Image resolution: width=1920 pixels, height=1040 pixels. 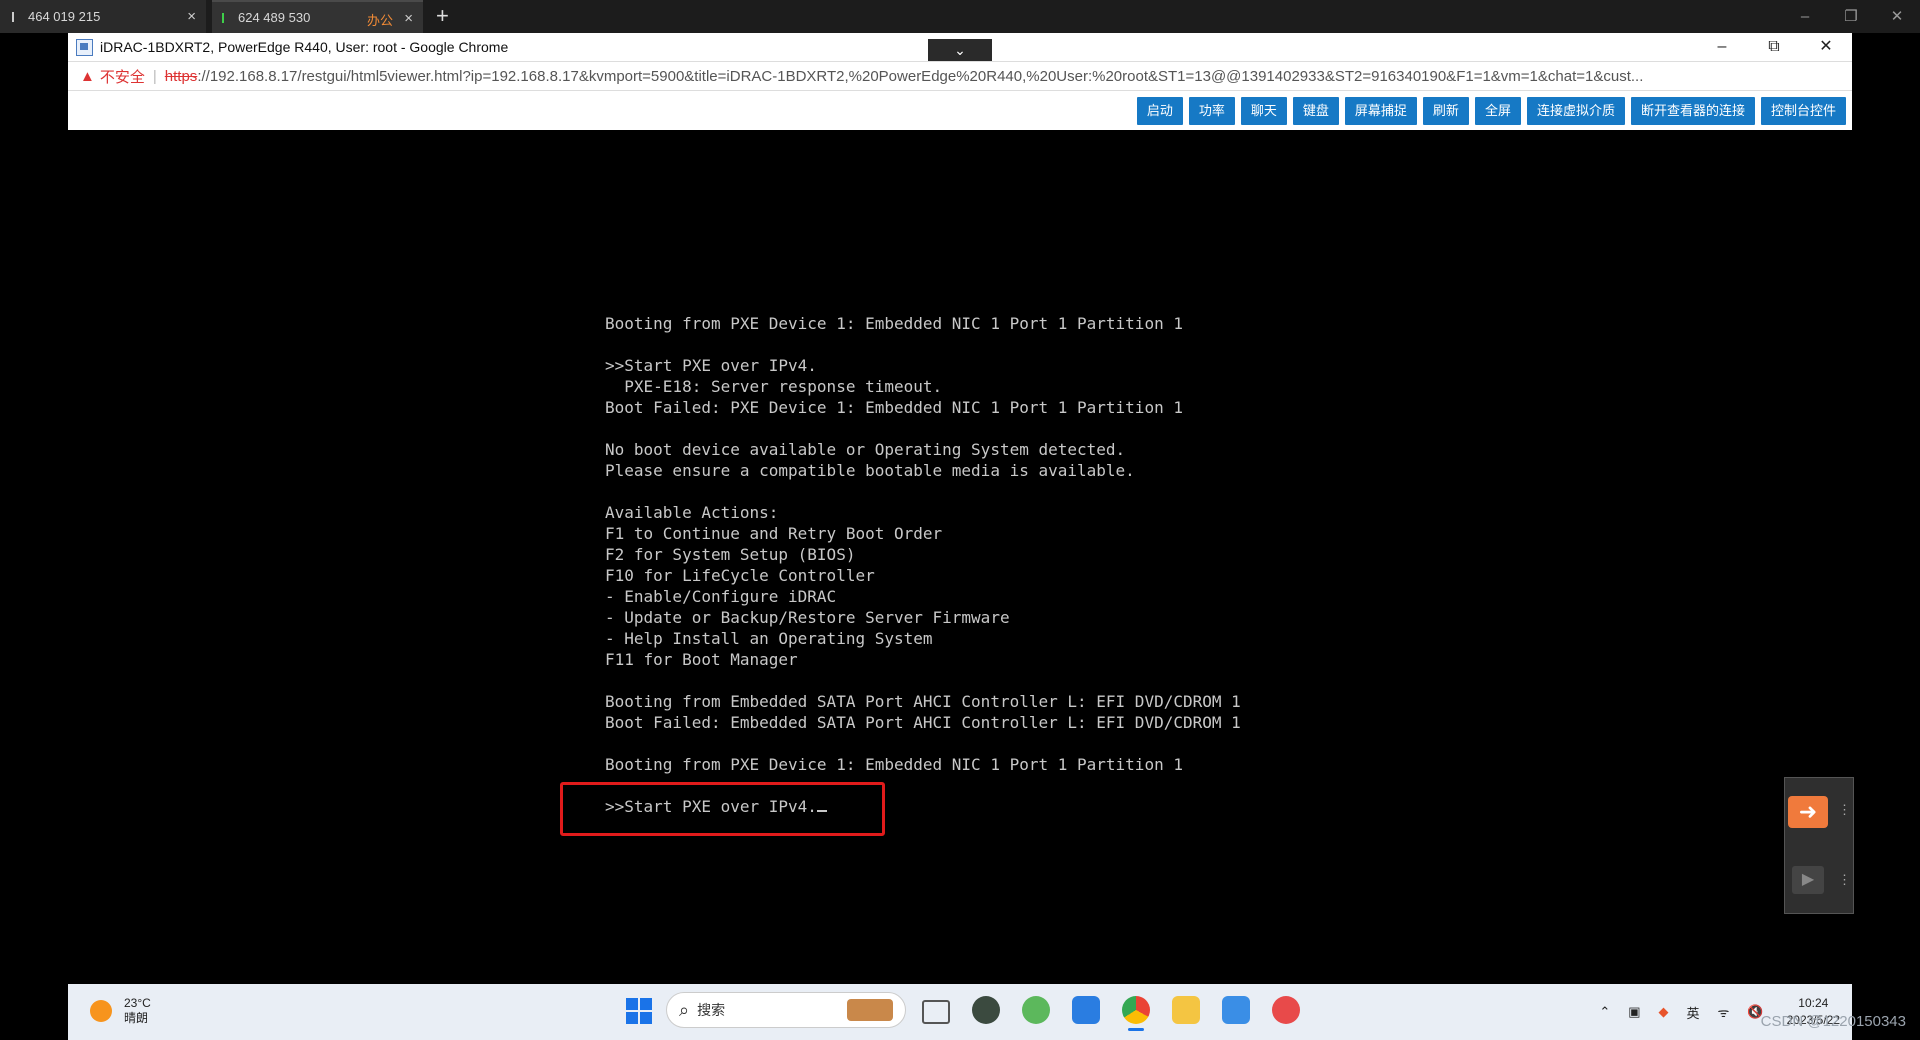 What do you see at coordinates (380, 20) in the screenshot?
I see `tab-group-label: 办公` at bounding box center [380, 20].